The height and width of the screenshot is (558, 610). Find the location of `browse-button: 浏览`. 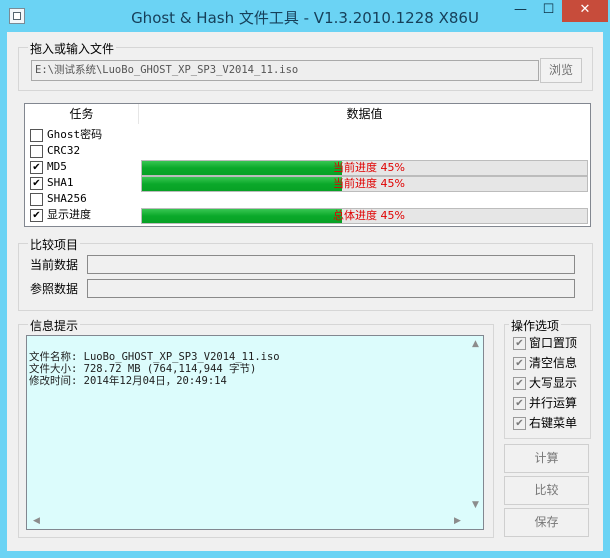

browse-button: 浏览 is located at coordinates (561, 70).